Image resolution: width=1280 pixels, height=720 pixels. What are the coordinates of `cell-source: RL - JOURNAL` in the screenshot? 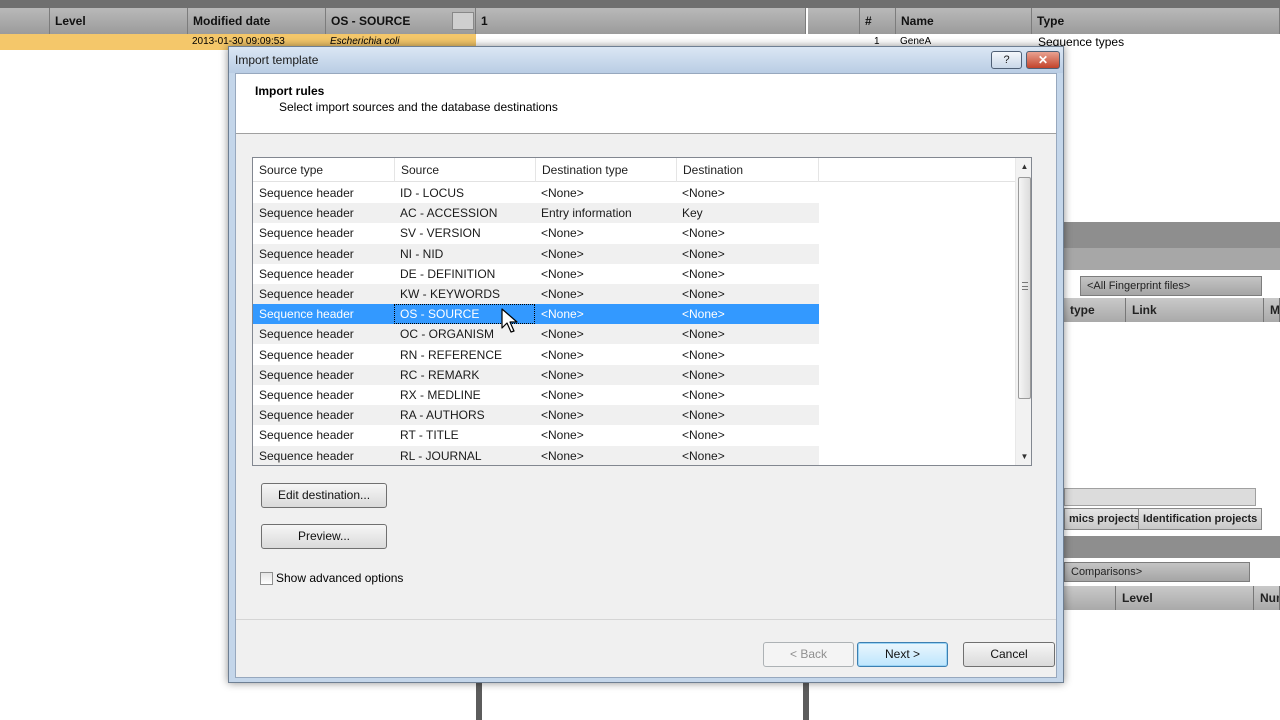 It's located at (464, 455).